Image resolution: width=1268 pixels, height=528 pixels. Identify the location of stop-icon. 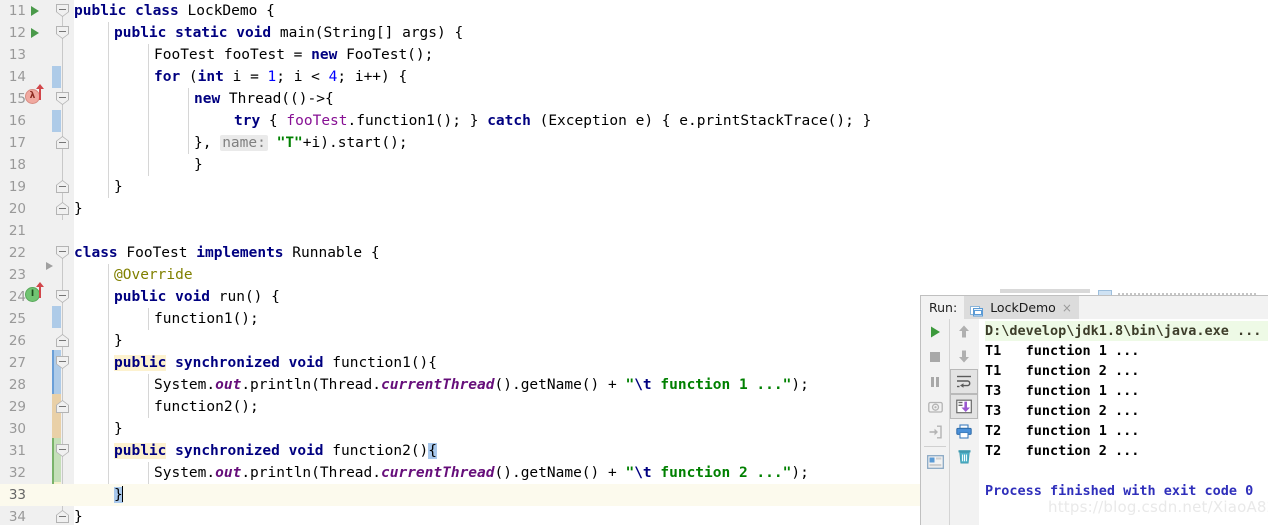
(935, 356).